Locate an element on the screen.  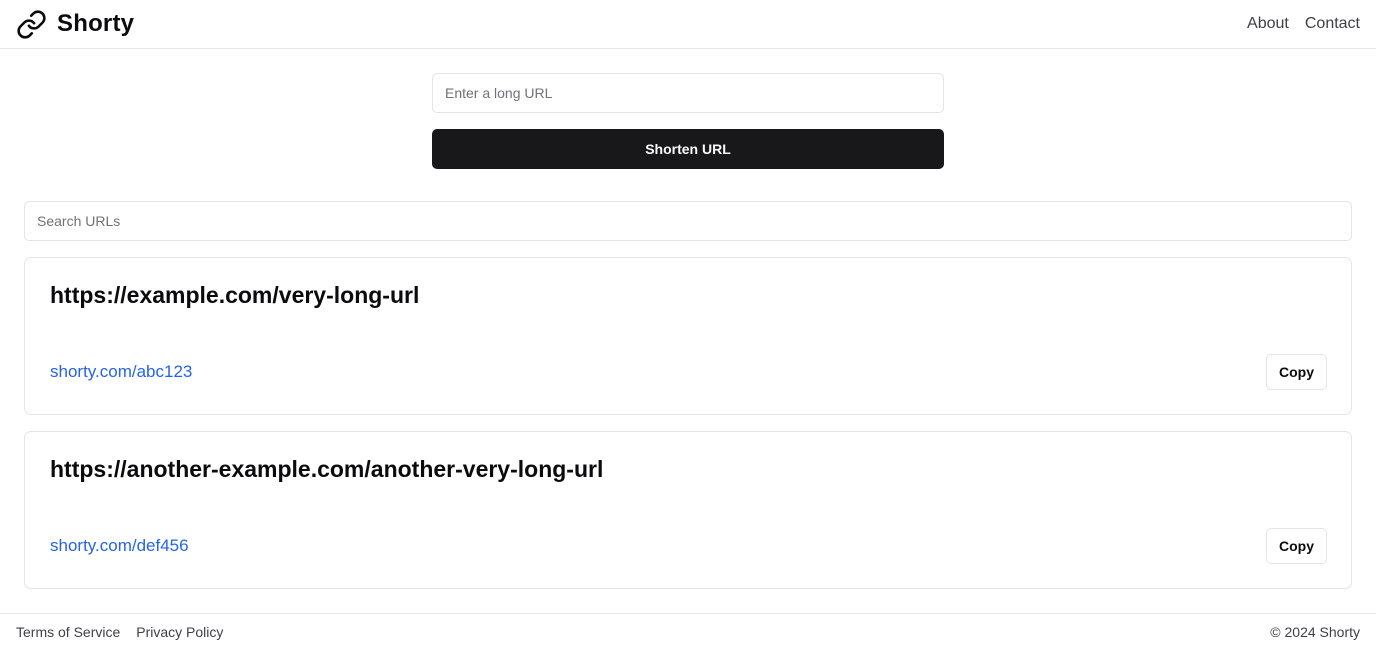
footer-links: Terms of Service Privacy Policy is located at coordinates (119, 632).